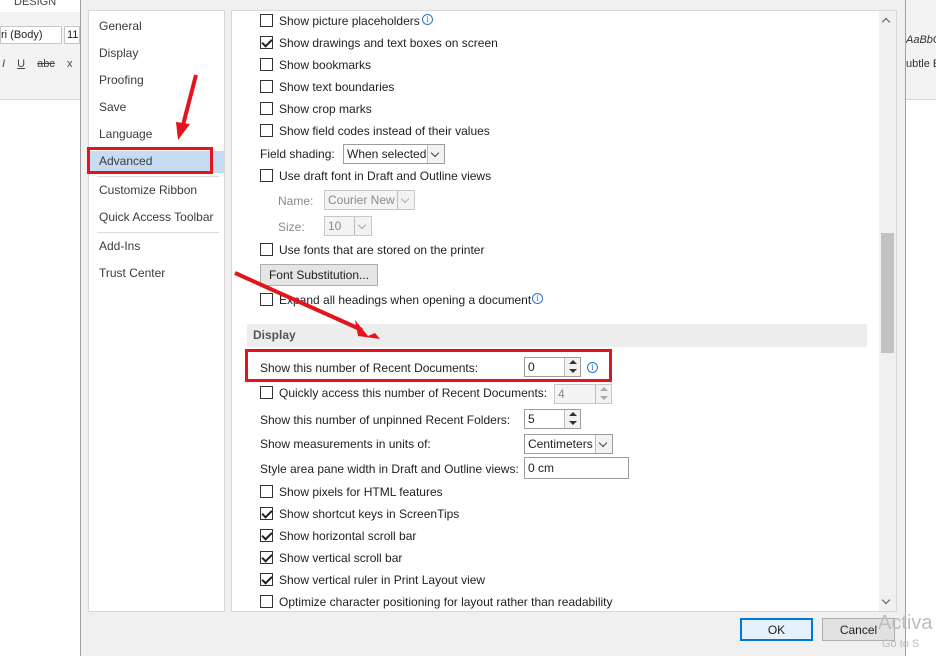  I want to click on field-shading-dropdown: When selected, so click(394, 154).